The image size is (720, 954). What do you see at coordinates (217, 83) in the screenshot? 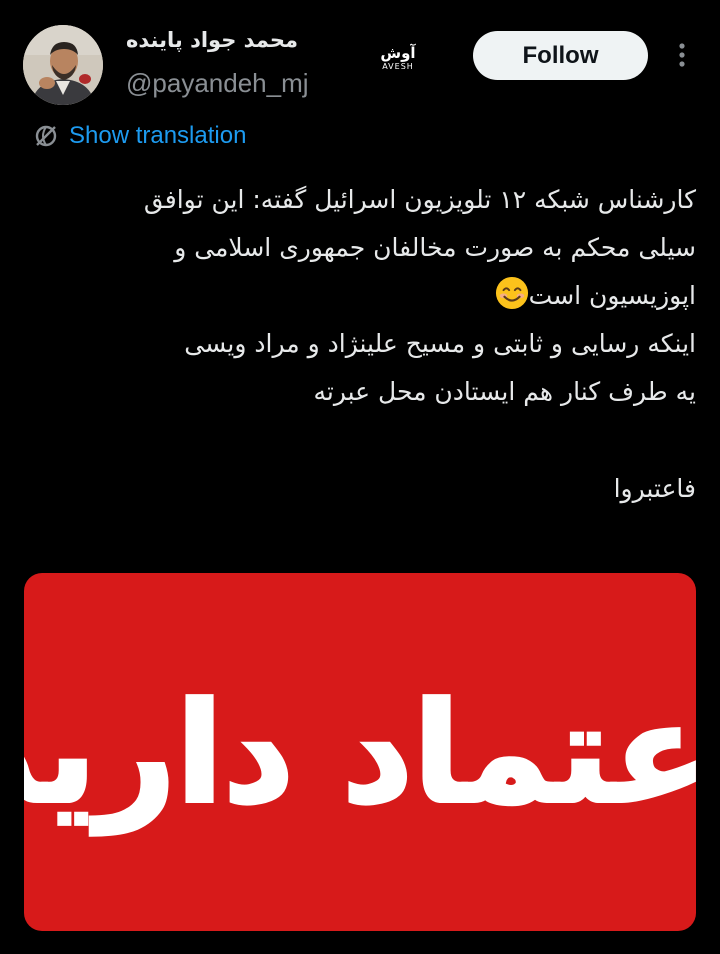
I see `author-handle: @payandeh_mj` at bounding box center [217, 83].